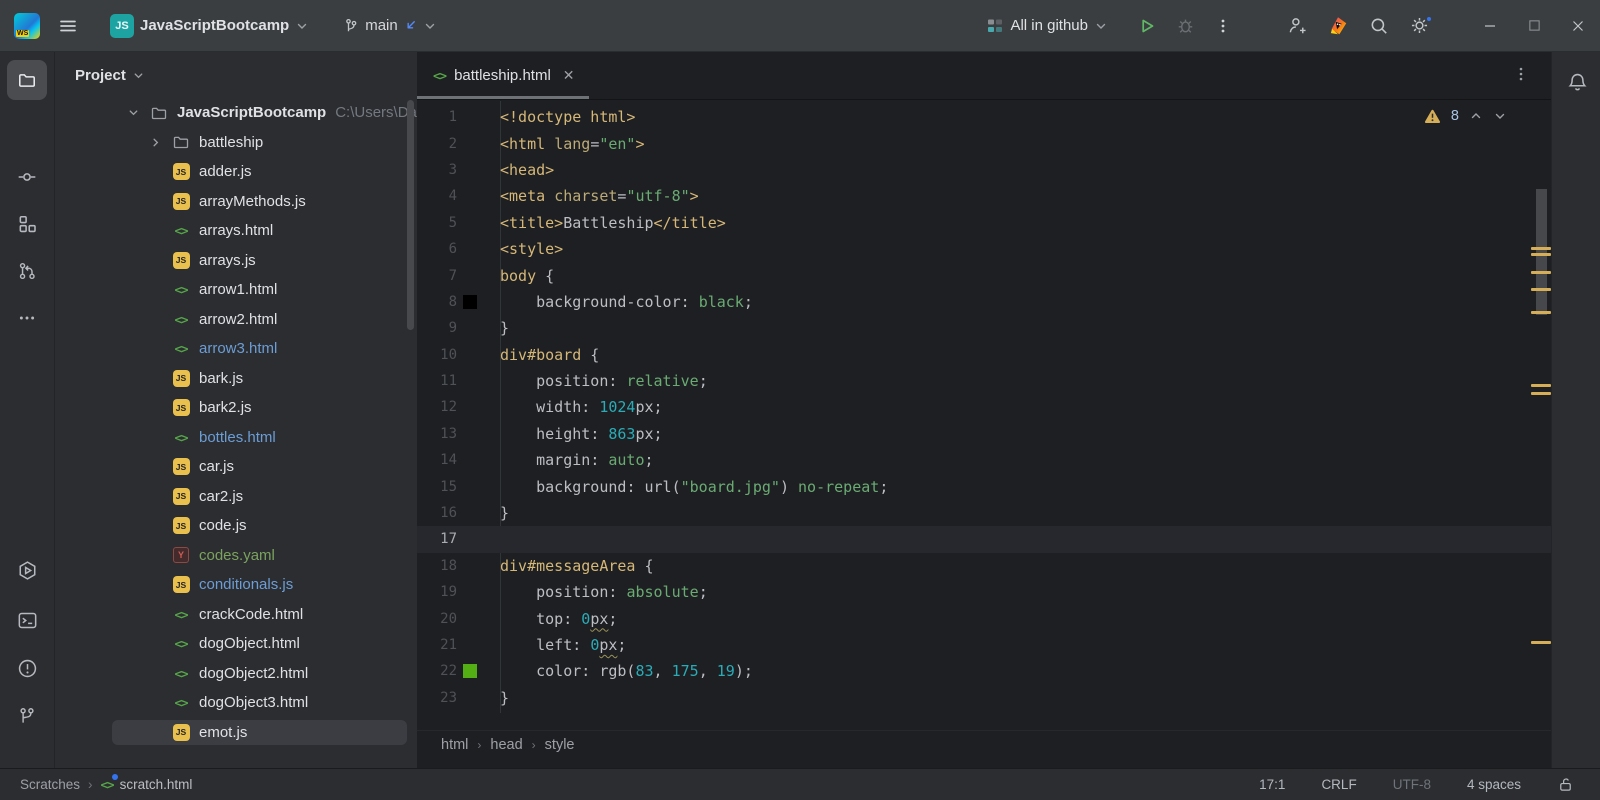  I want to click on minimize-button, so click(1490, 26).